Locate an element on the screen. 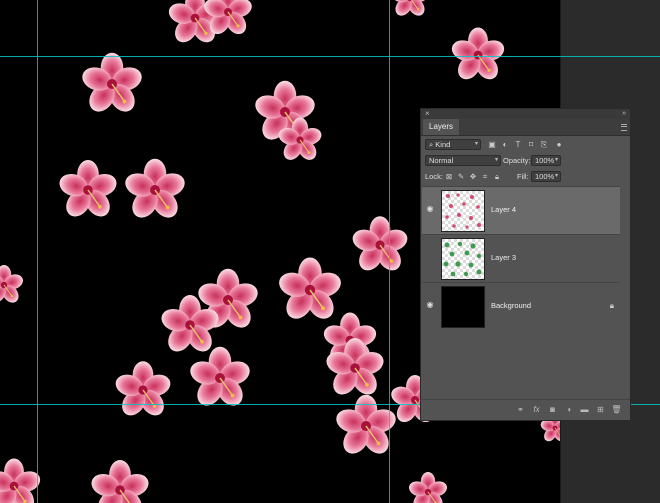 Image resolution: width=660 pixels, height=503 pixels. group-folder-icon: ▬ is located at coordinates (584, 409).